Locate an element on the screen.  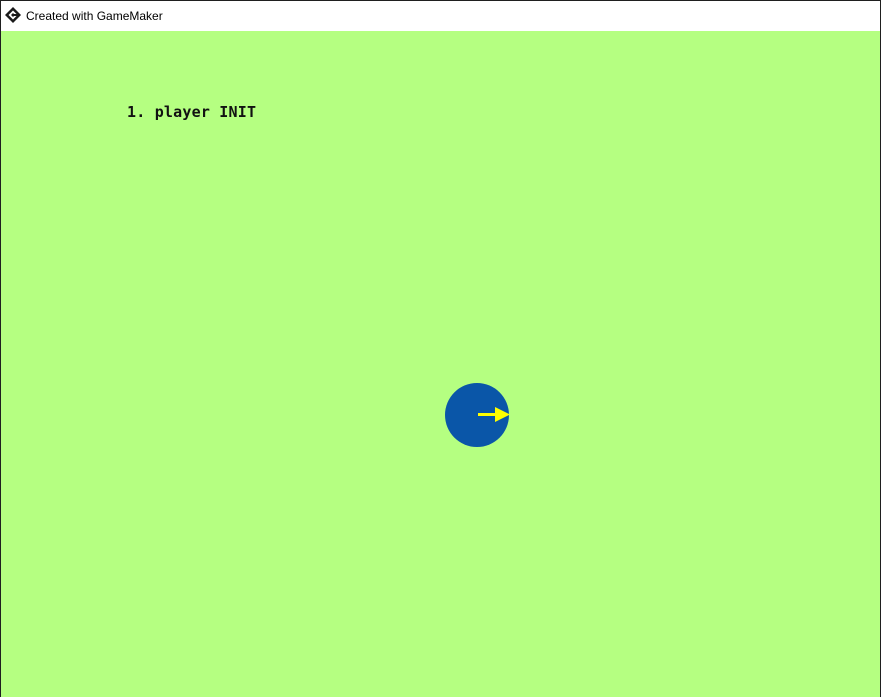
window-title: Created with GameMaker is located at coordinates (94, 16).